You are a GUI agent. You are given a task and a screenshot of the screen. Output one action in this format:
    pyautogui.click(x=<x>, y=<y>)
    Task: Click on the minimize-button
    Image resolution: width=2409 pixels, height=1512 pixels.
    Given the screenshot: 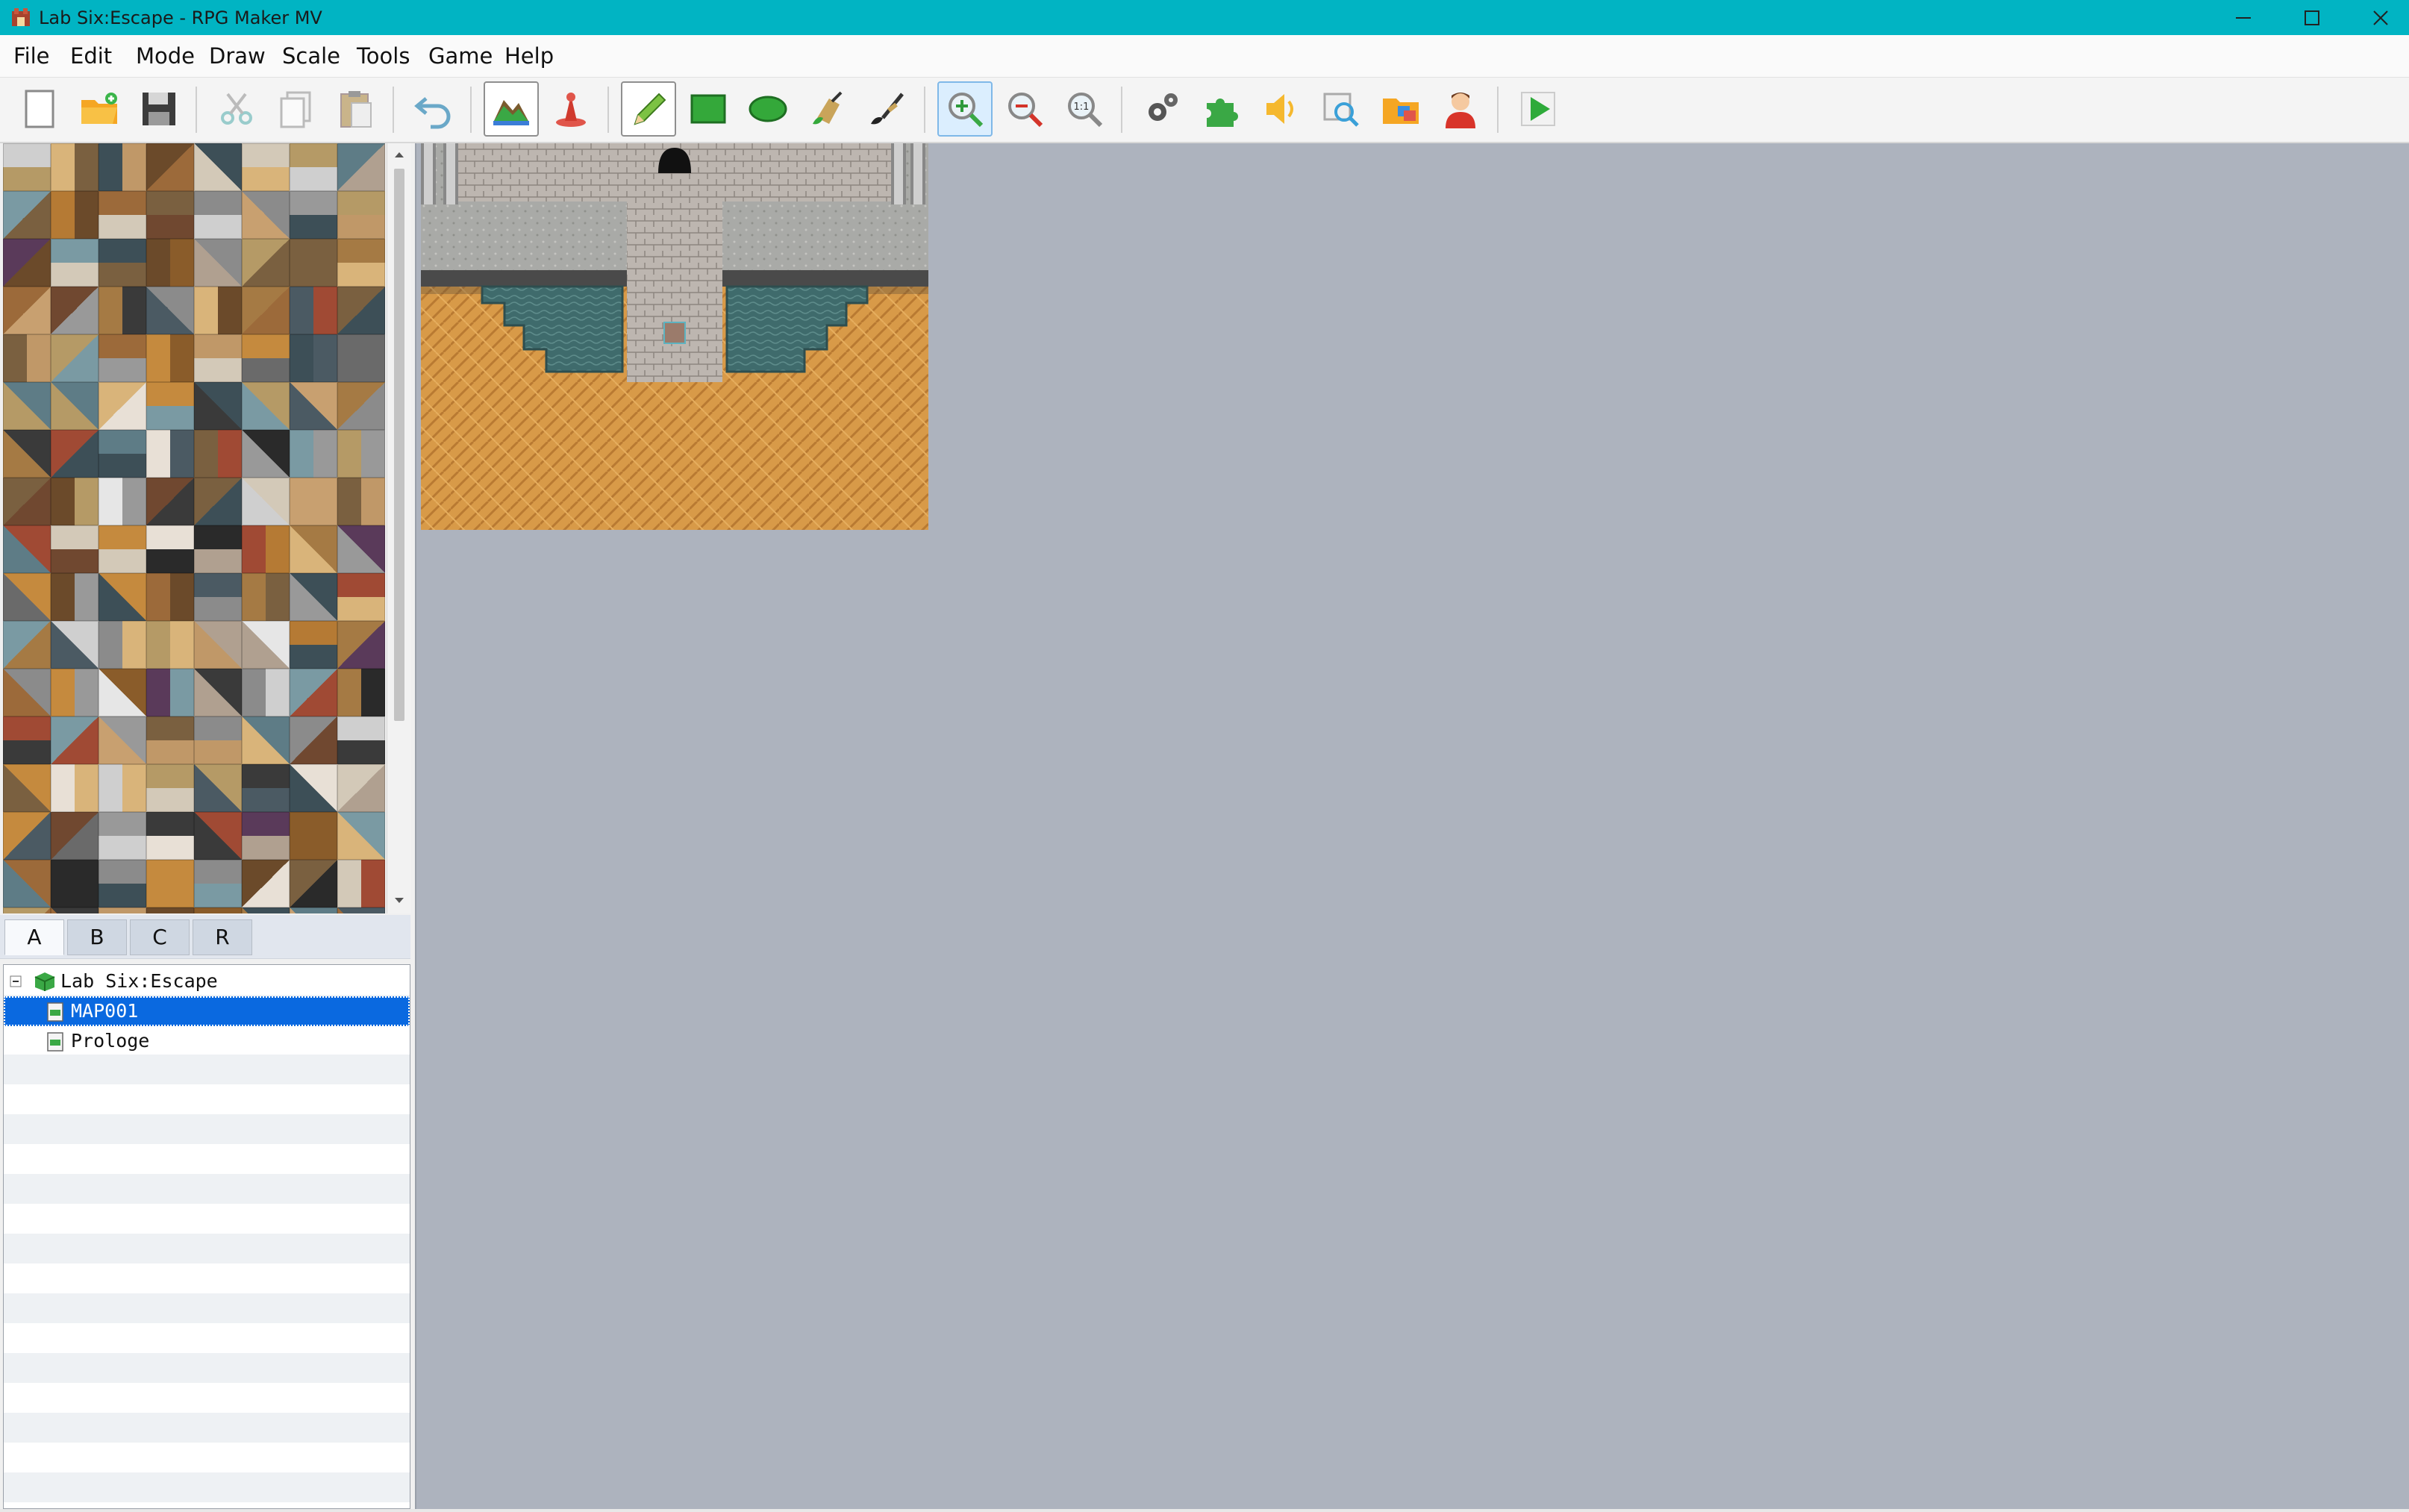 What is the action you would take?
    pyautogui.click(x=2243, y=17)
    